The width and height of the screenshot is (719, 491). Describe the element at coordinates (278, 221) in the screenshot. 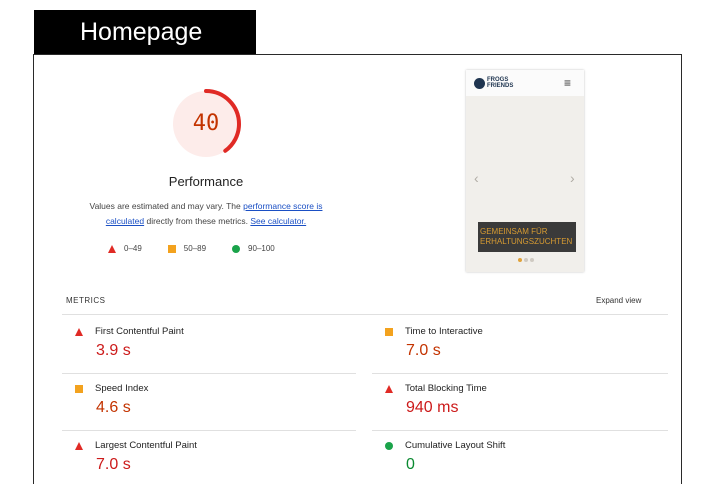

I see `see-calculator-link: See calculator.` at that location.